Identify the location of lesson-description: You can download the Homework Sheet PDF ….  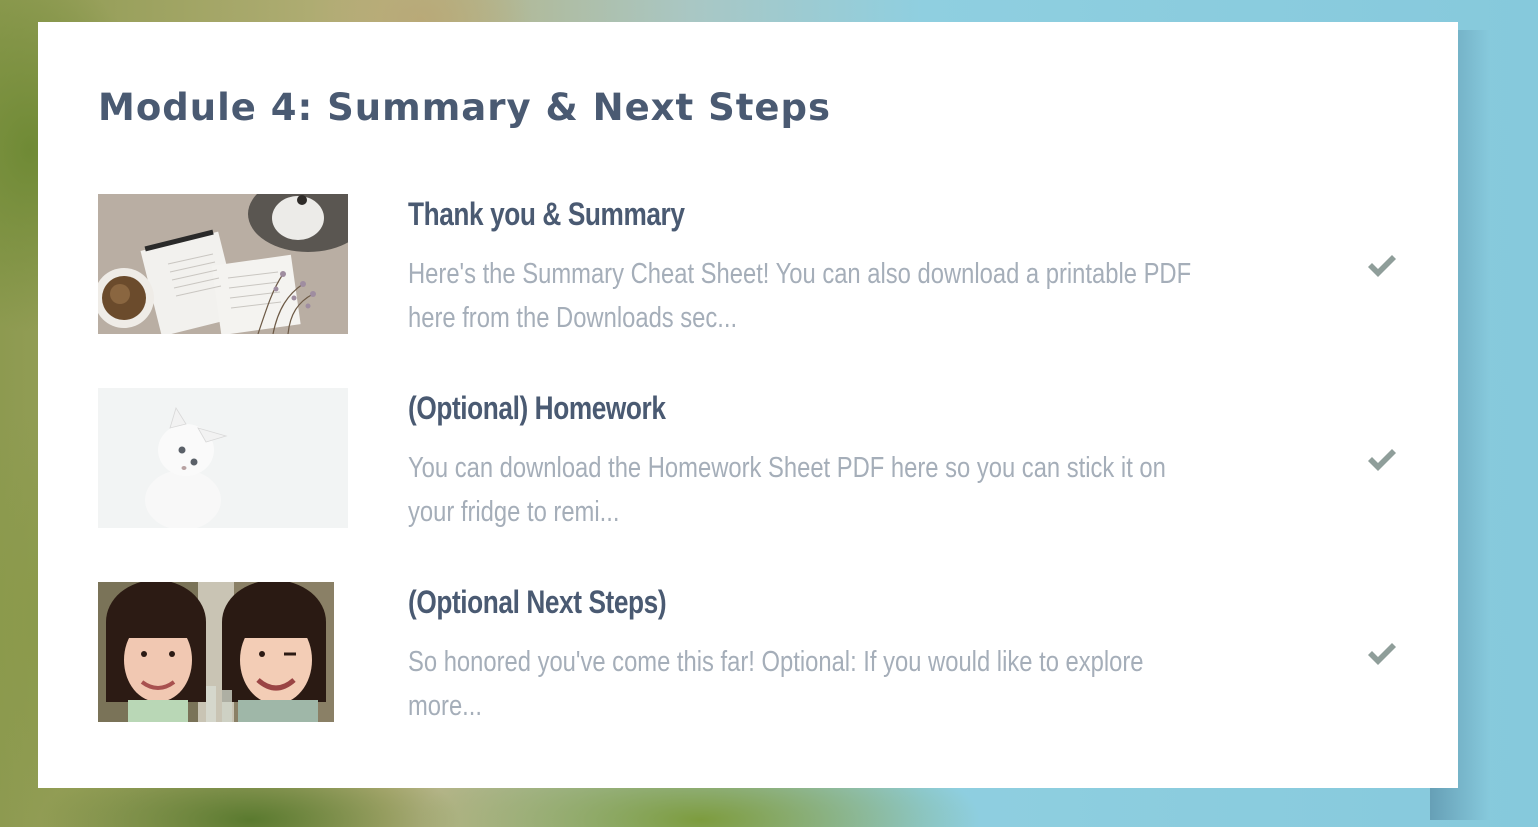
(787, 490).